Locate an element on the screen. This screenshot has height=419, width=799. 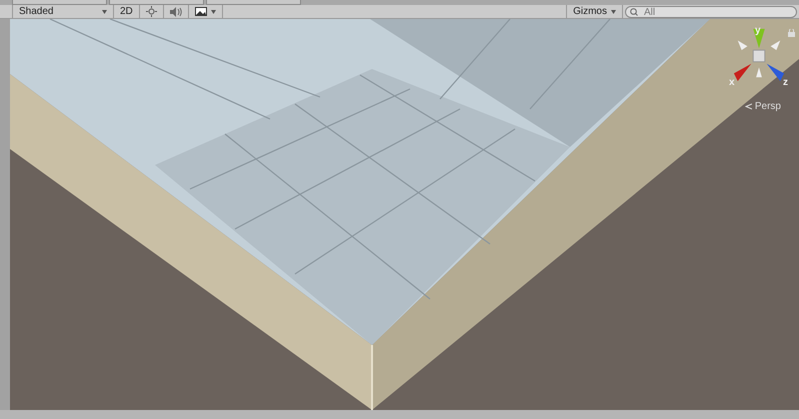
axis-label: x is located at coordinates (732, 83).